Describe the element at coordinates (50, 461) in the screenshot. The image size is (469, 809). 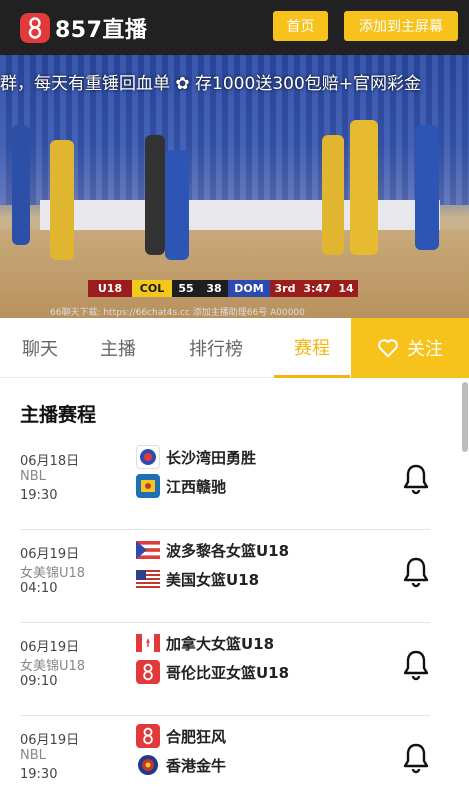
I see `match-date: 06月18日` at that location.